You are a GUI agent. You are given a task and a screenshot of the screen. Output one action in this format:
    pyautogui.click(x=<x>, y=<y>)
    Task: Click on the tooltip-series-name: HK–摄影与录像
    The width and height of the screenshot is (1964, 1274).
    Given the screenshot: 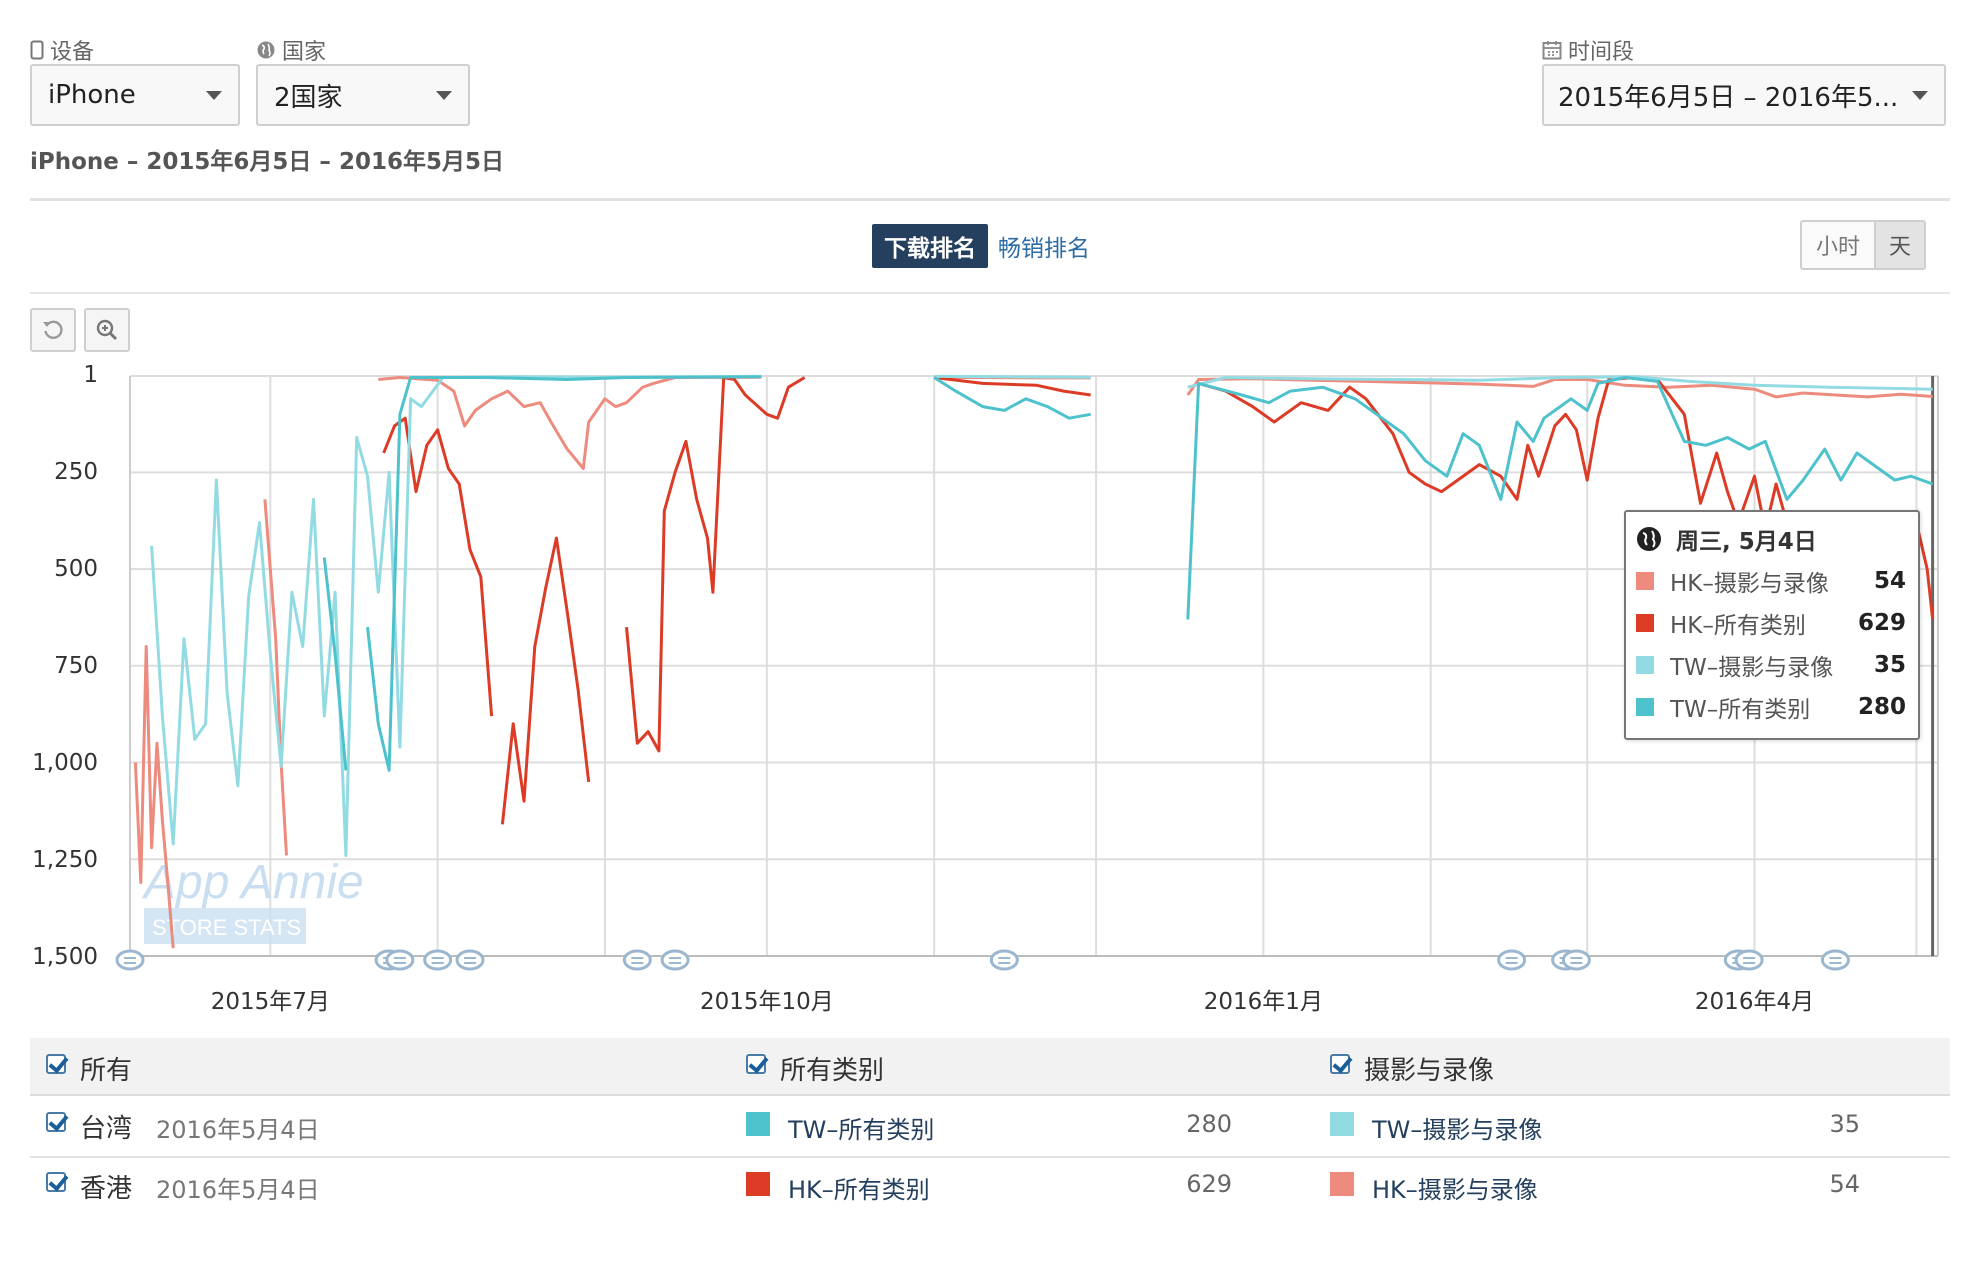 What is the action you would take?
    pyautogui.click(x=1749, y=584)
    